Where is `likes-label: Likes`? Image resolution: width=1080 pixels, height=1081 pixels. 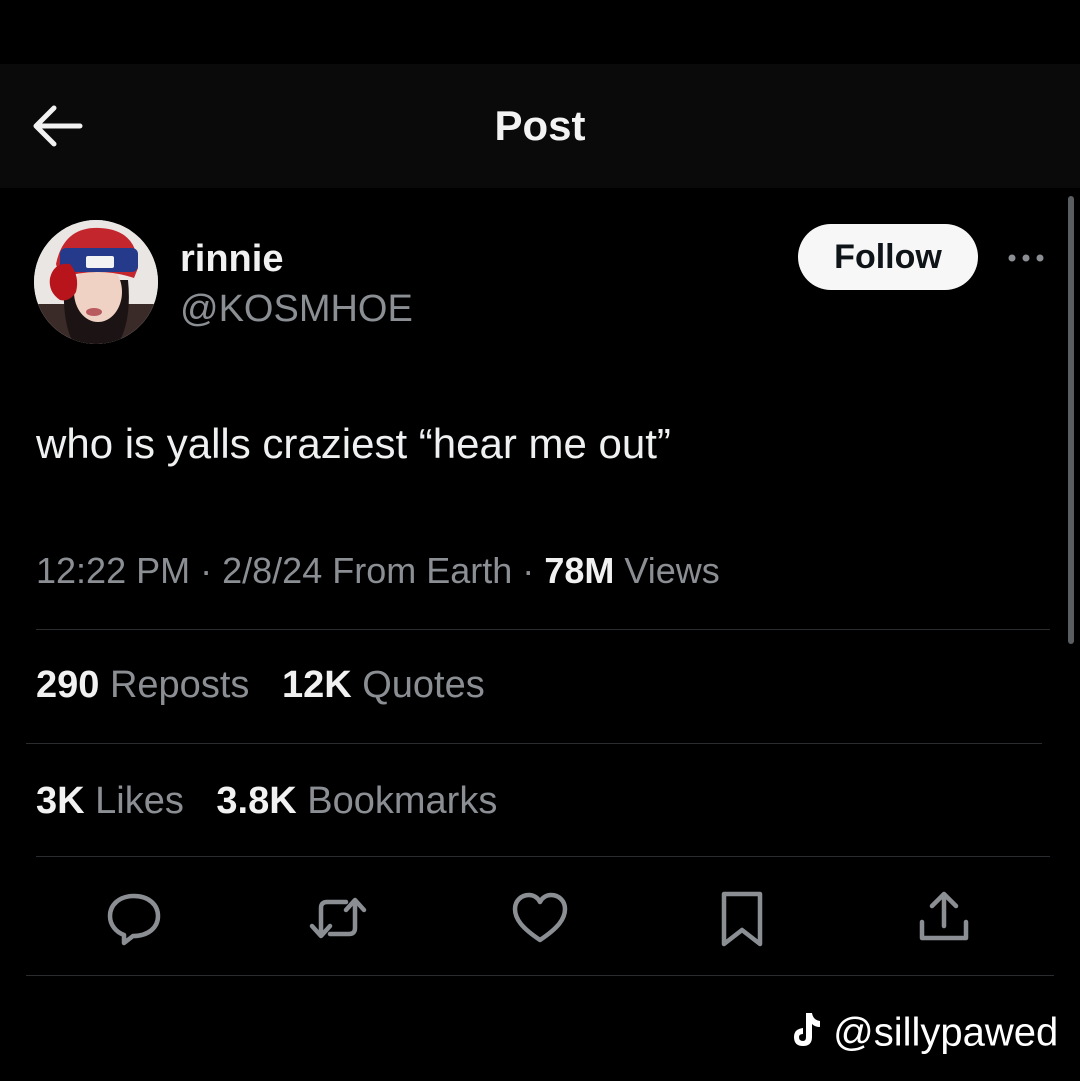
likes-label: Likes is located at coordinates (139, 801).